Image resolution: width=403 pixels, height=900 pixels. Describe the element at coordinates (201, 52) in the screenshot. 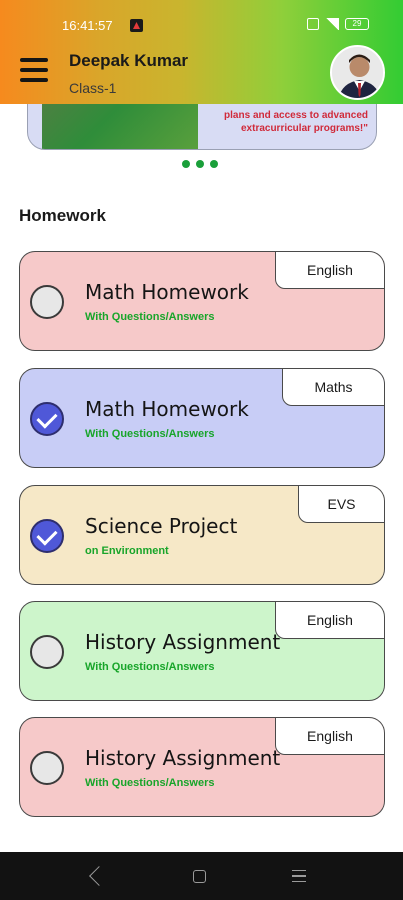

I see `app-header: 16:41:57 29 Deepak Kumar Class-1` at that location.